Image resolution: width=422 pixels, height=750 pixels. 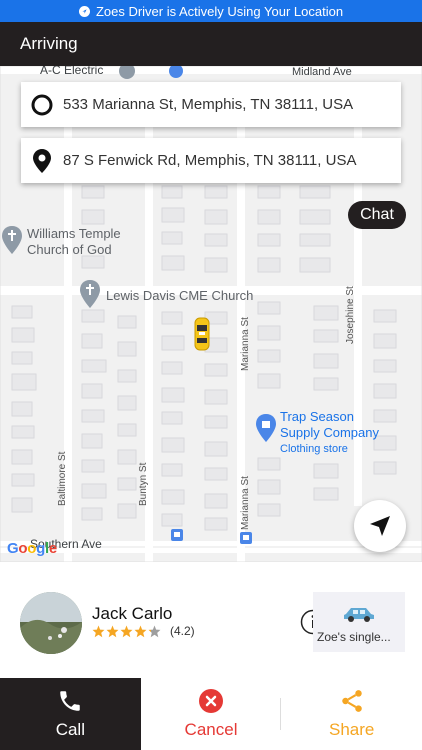 What do you see at coordinates (42, 160) in the screenshot?
I see `location-pin-icon` at bounding box center [42, 160].